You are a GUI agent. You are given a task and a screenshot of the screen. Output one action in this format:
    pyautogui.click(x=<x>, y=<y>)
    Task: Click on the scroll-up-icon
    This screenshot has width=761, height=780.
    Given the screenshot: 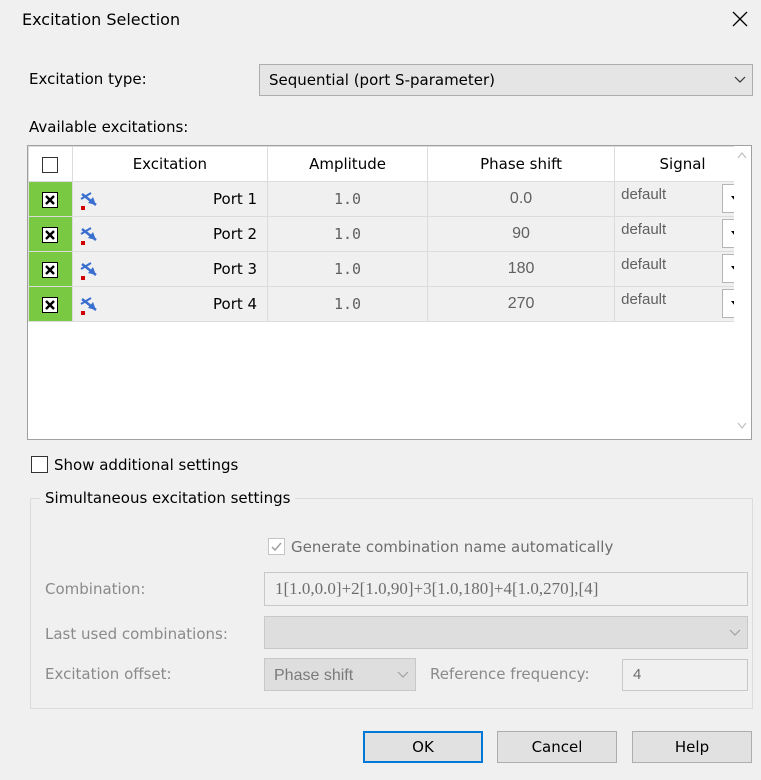 What is the action you would take?
    pyautogui.click(x=742, y=155)
    